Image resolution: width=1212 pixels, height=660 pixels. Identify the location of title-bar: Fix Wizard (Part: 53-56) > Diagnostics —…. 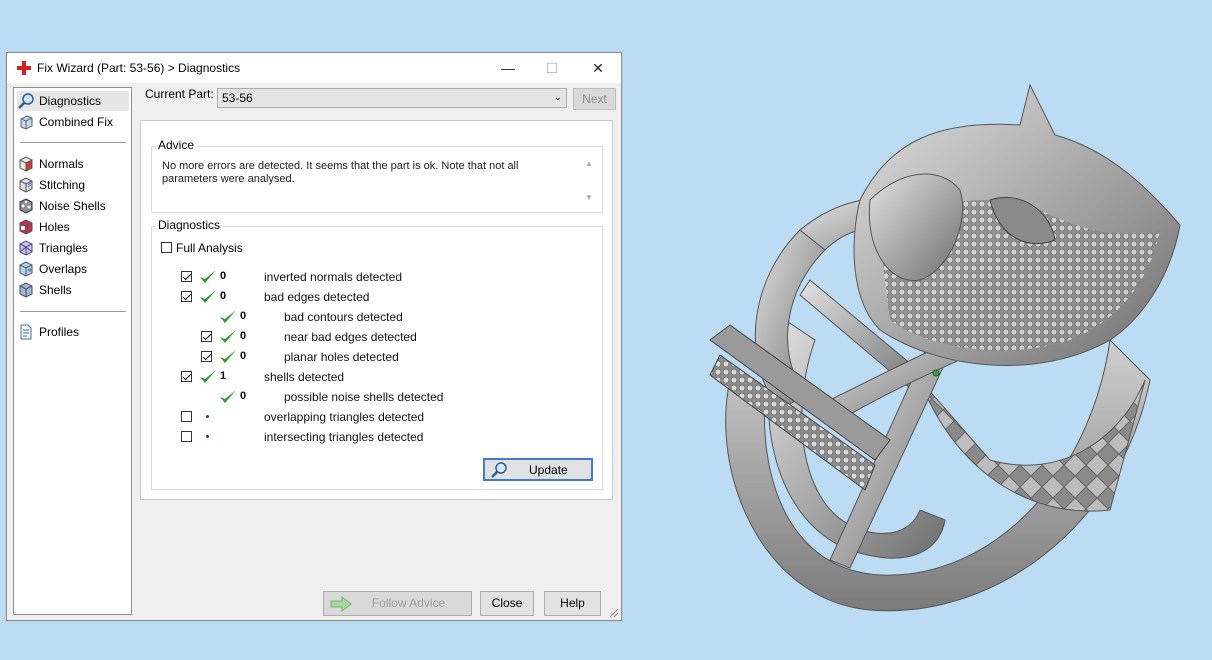
(314, 68).